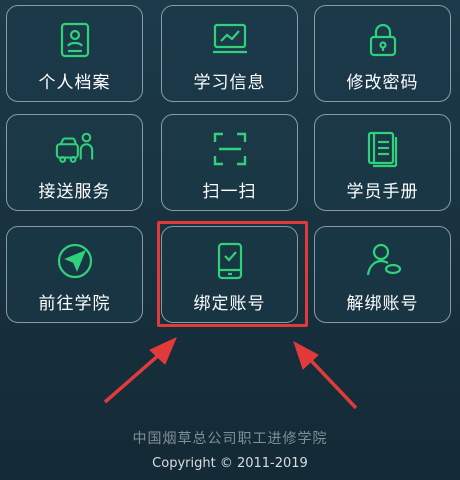 The height and width of the screenshot is (480, 460). Describe the element at coordinates (230, 373) in the screenshot. I see `annotation-arrows` at that location.